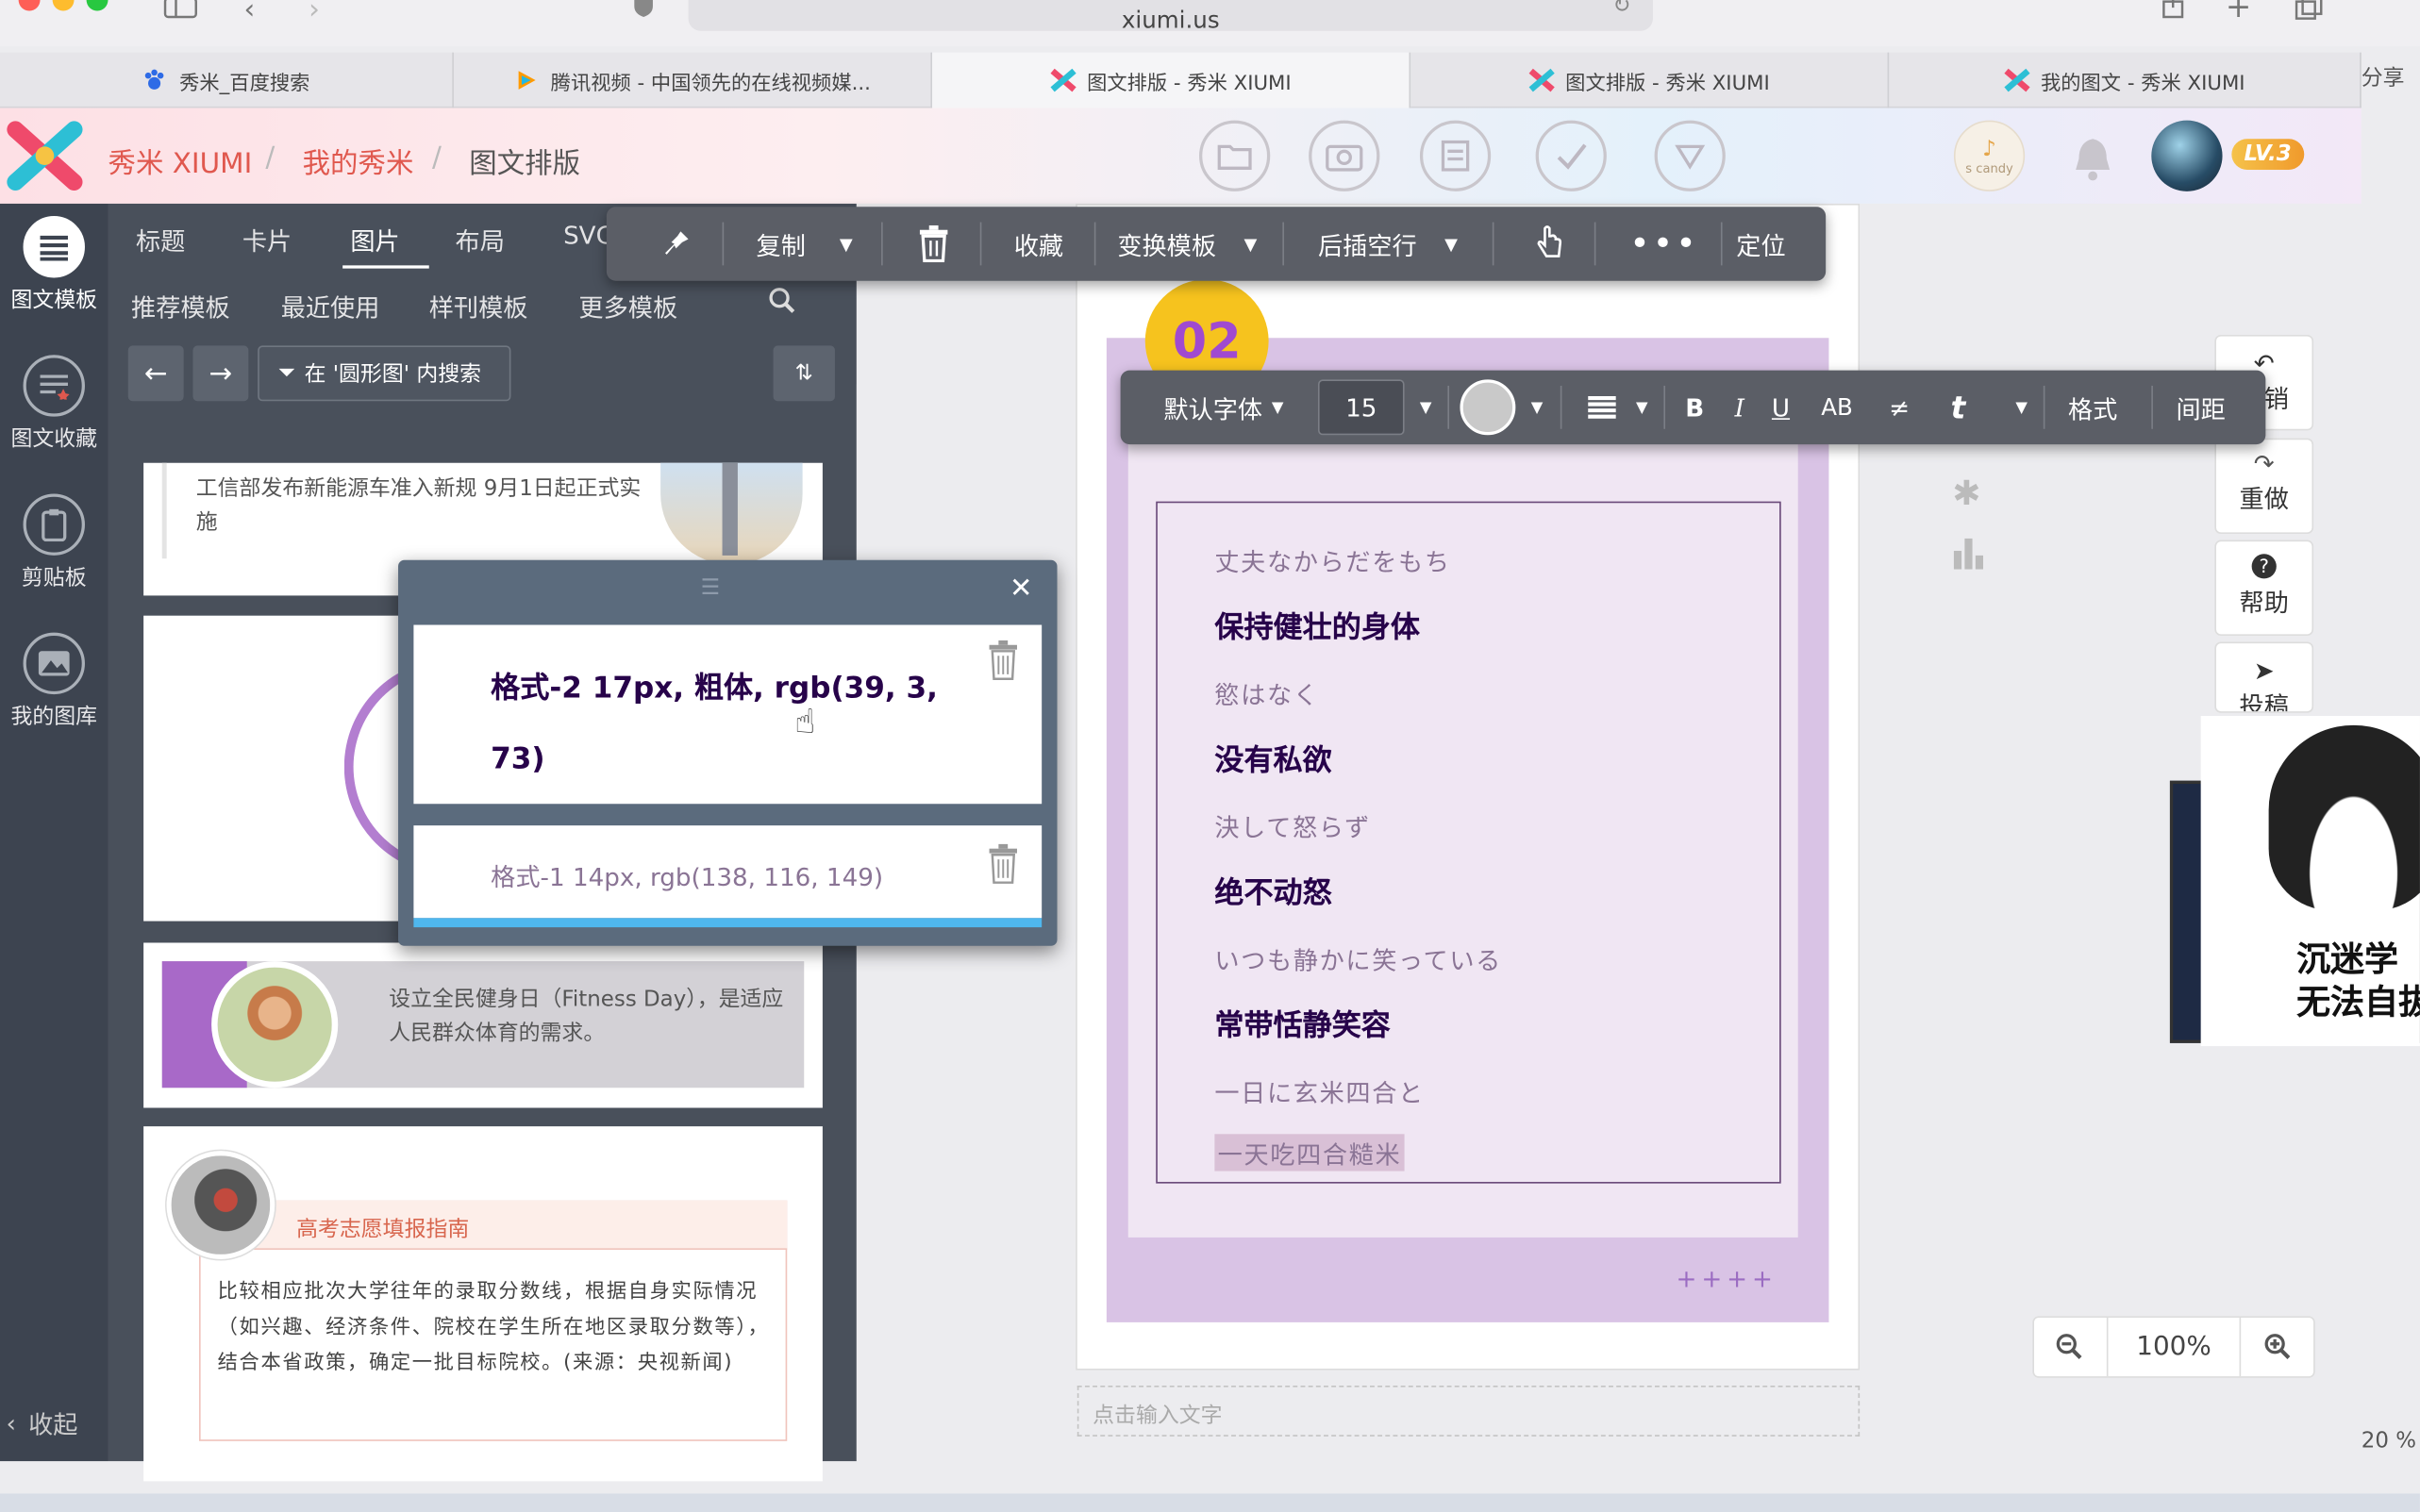  What do you see at coordinates (1038, 244) in the screenshot?
I see `collect-button: 收藏` at bounding box center [1038, 244].